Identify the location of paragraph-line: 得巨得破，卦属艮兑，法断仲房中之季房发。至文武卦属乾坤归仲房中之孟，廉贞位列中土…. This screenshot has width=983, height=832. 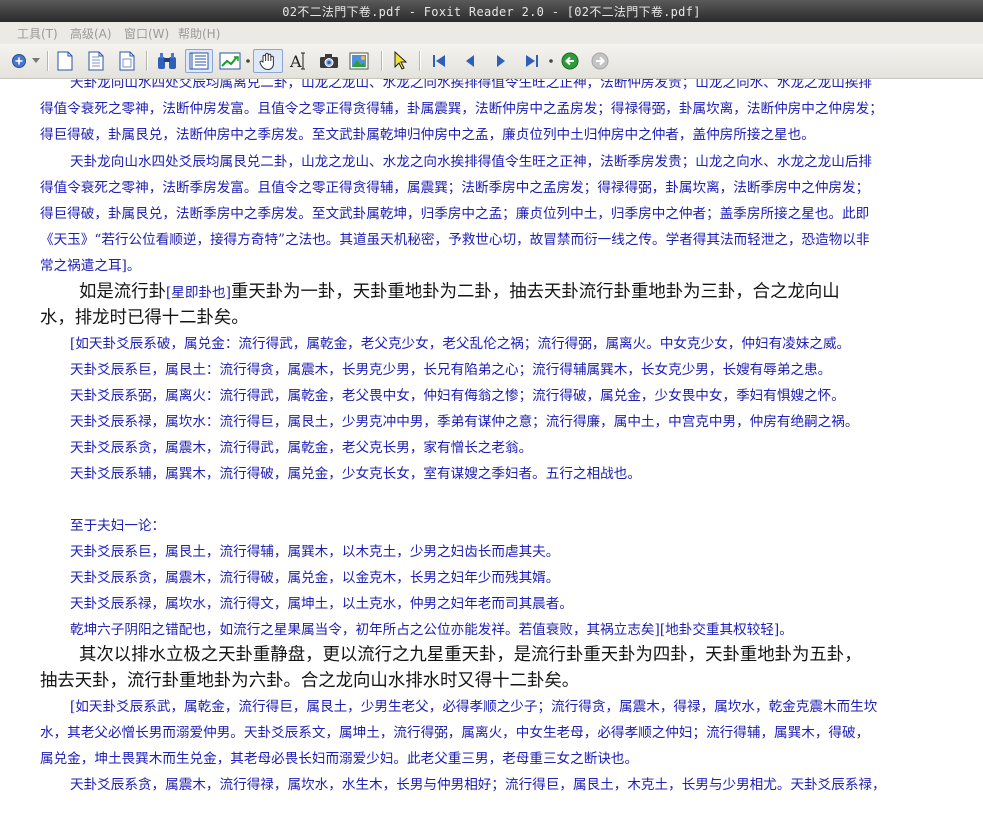
(427, 135).